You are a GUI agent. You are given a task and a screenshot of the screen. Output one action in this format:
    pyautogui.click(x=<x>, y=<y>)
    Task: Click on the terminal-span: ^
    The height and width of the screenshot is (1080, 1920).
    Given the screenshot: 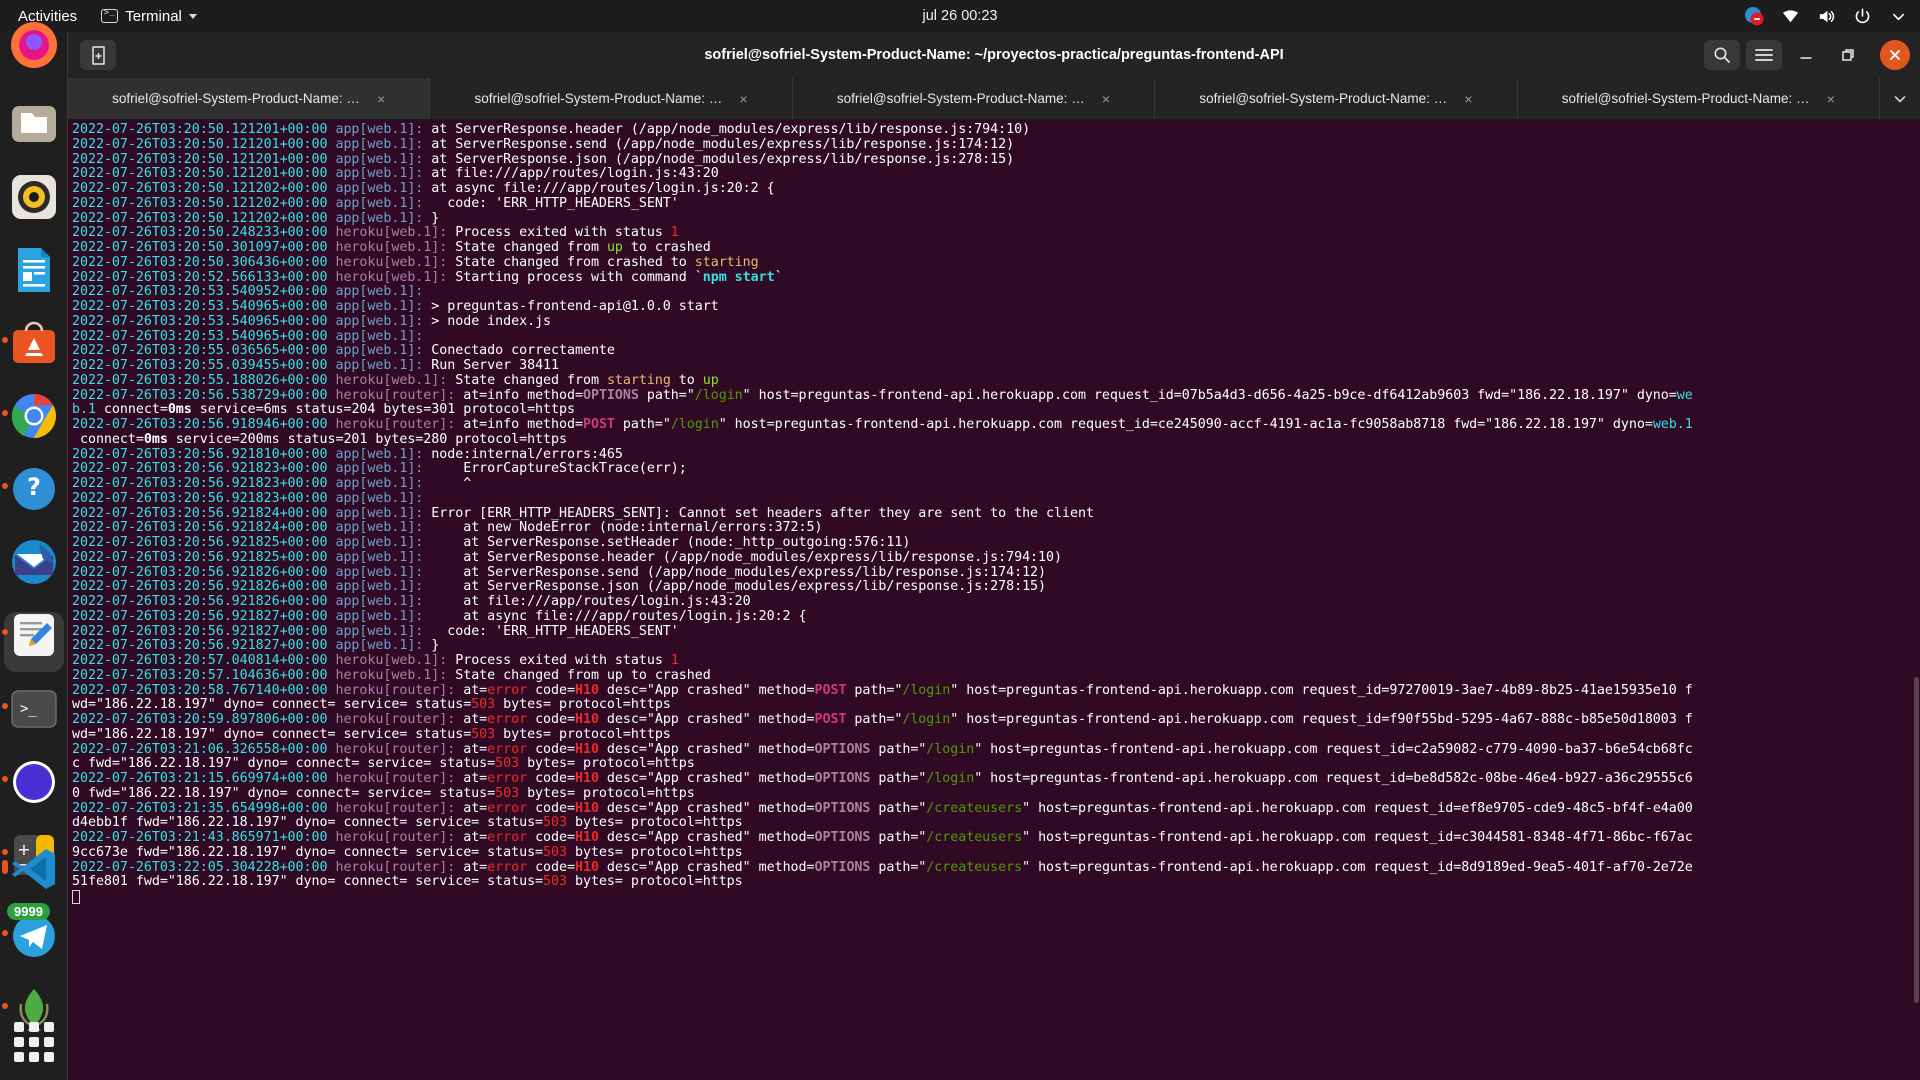 What is the action you would take?
    pyautogui.click(x=447, y=483)
    